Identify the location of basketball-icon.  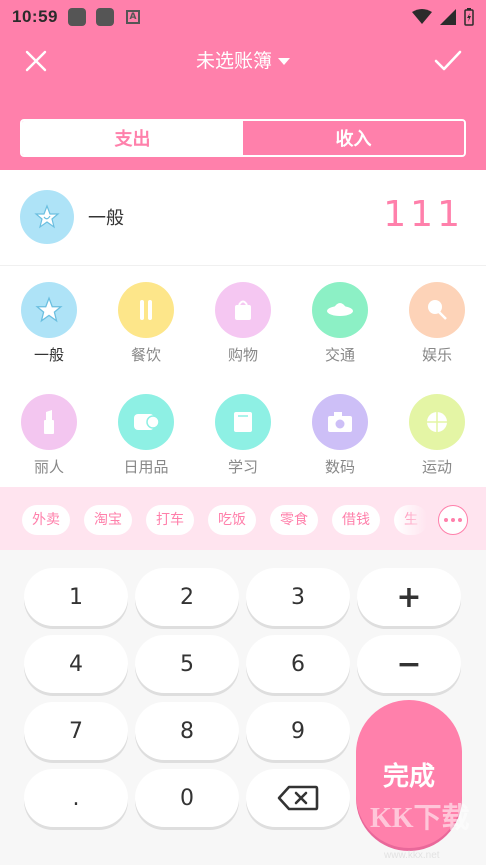
(437, 422).